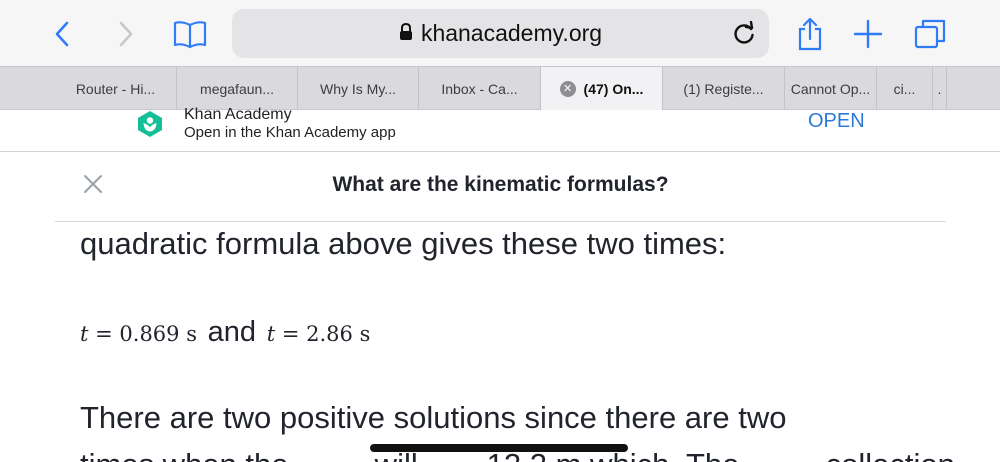 This screenshot has height=462, width=1000. I want to click on new-tab-icon, so click(868, 34).